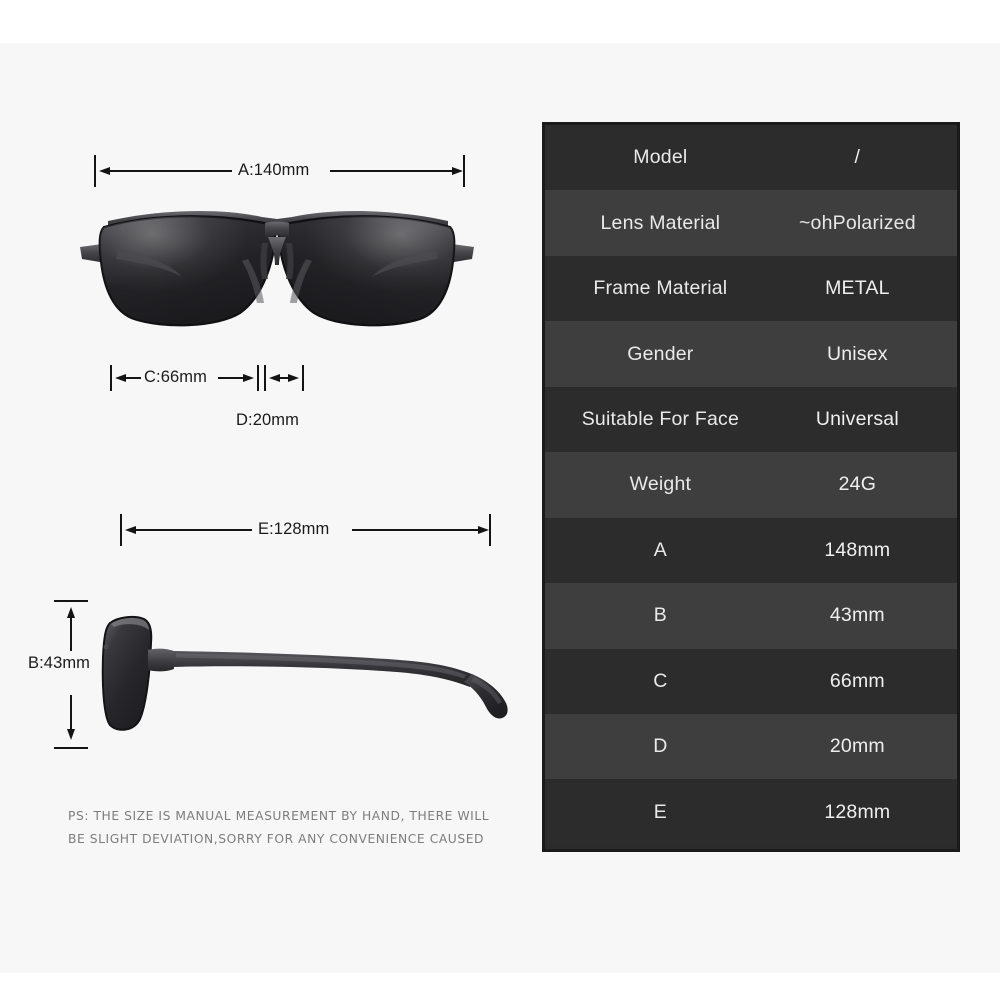 The height and width of the screenshot is (1000, 1000). Describe the element at coordinates (857, 811) in the screenshot. I see `spec-value-e: 128mm` at that location.